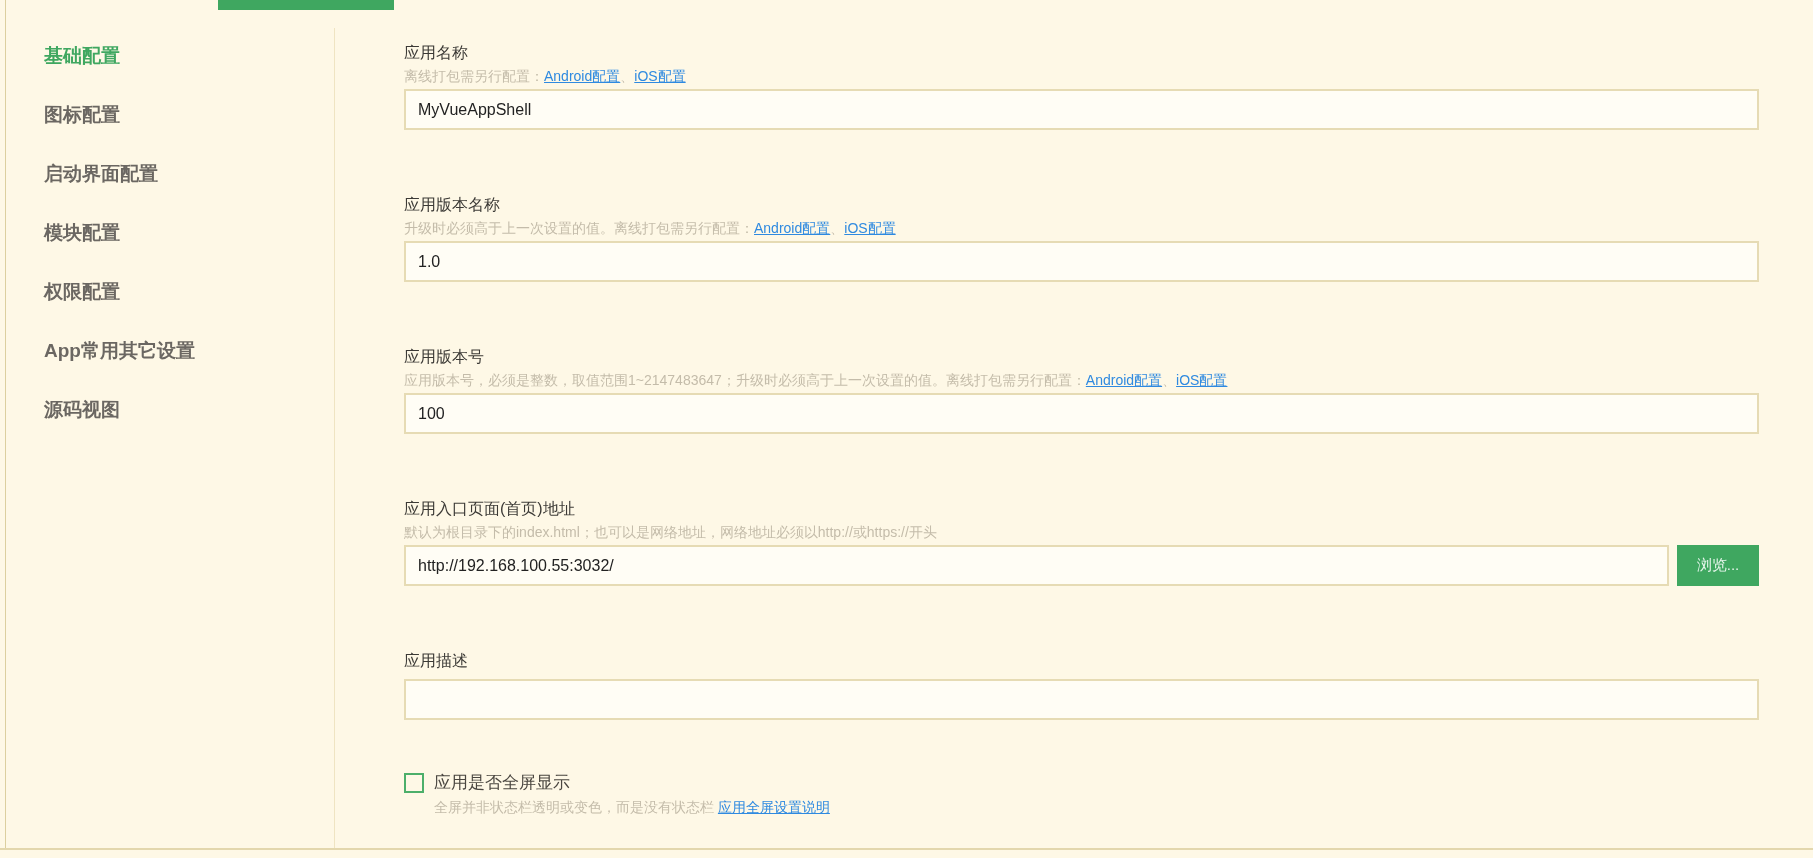 The image size is (1813, 858). Describe the element at coordinates (82, 410) in the screenshot. I see `sidebar-item: 源码视图` at that location.